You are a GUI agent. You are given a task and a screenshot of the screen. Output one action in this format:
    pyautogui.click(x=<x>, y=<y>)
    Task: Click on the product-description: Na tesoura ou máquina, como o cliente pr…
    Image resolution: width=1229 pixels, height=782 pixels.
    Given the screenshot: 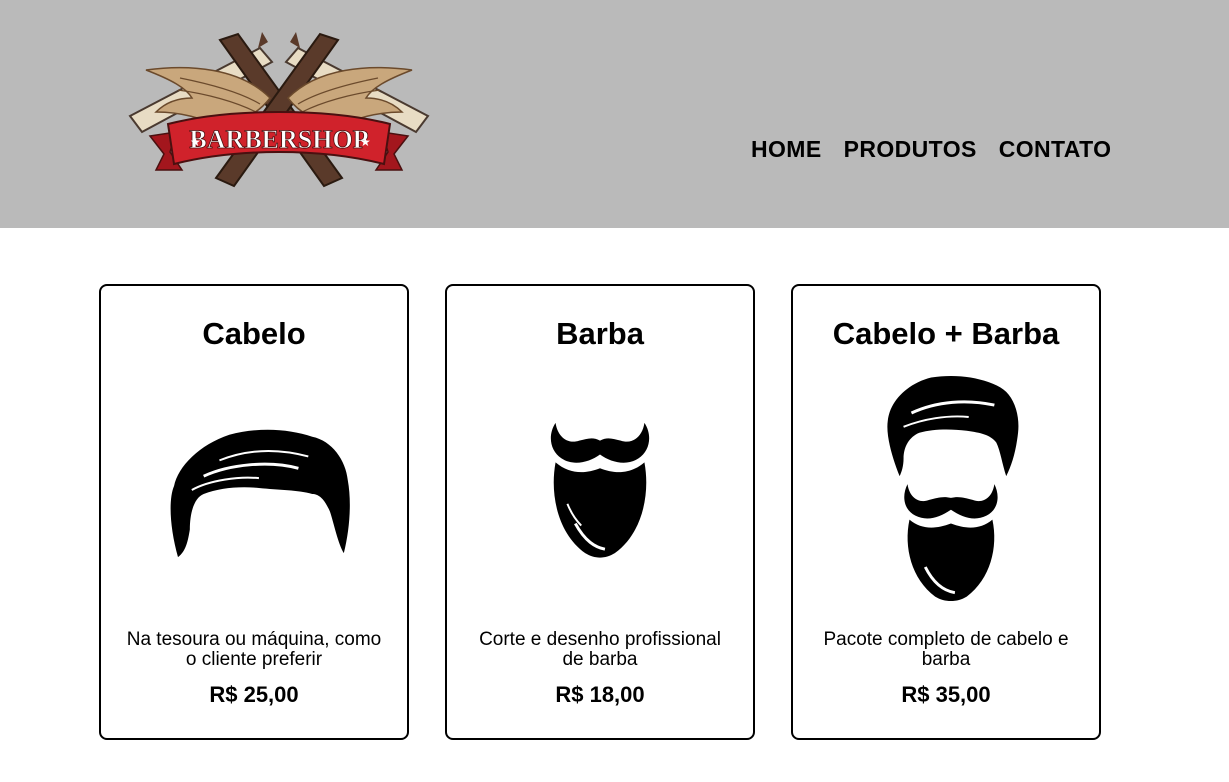 What is the action you would take?
    pyautogui.click(x=254, y=649)
    